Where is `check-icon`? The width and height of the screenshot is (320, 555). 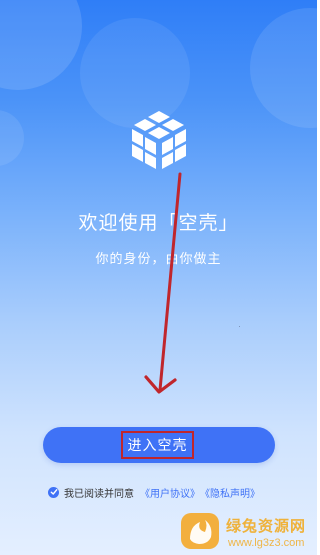 check-icon is located at coordinates (53, 492).